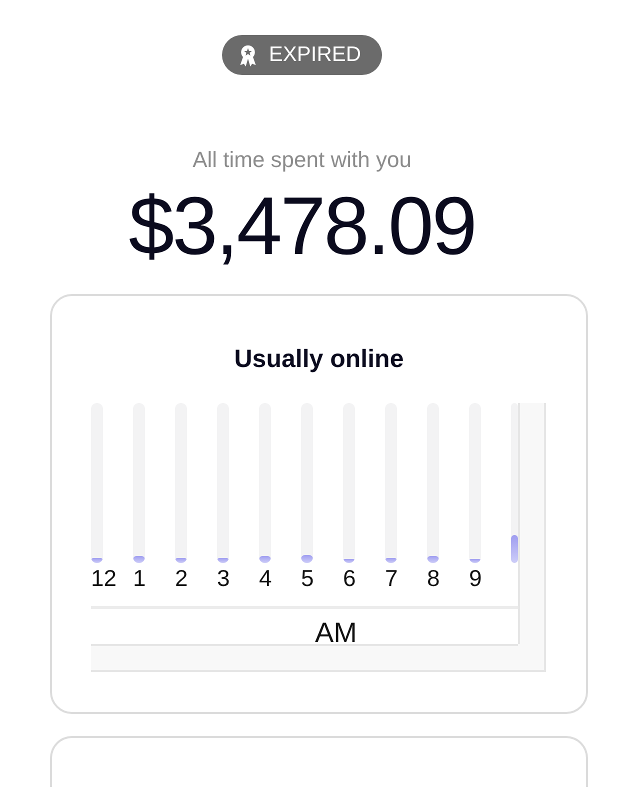  I want to click on hour-label: 8, so click(433, 578).